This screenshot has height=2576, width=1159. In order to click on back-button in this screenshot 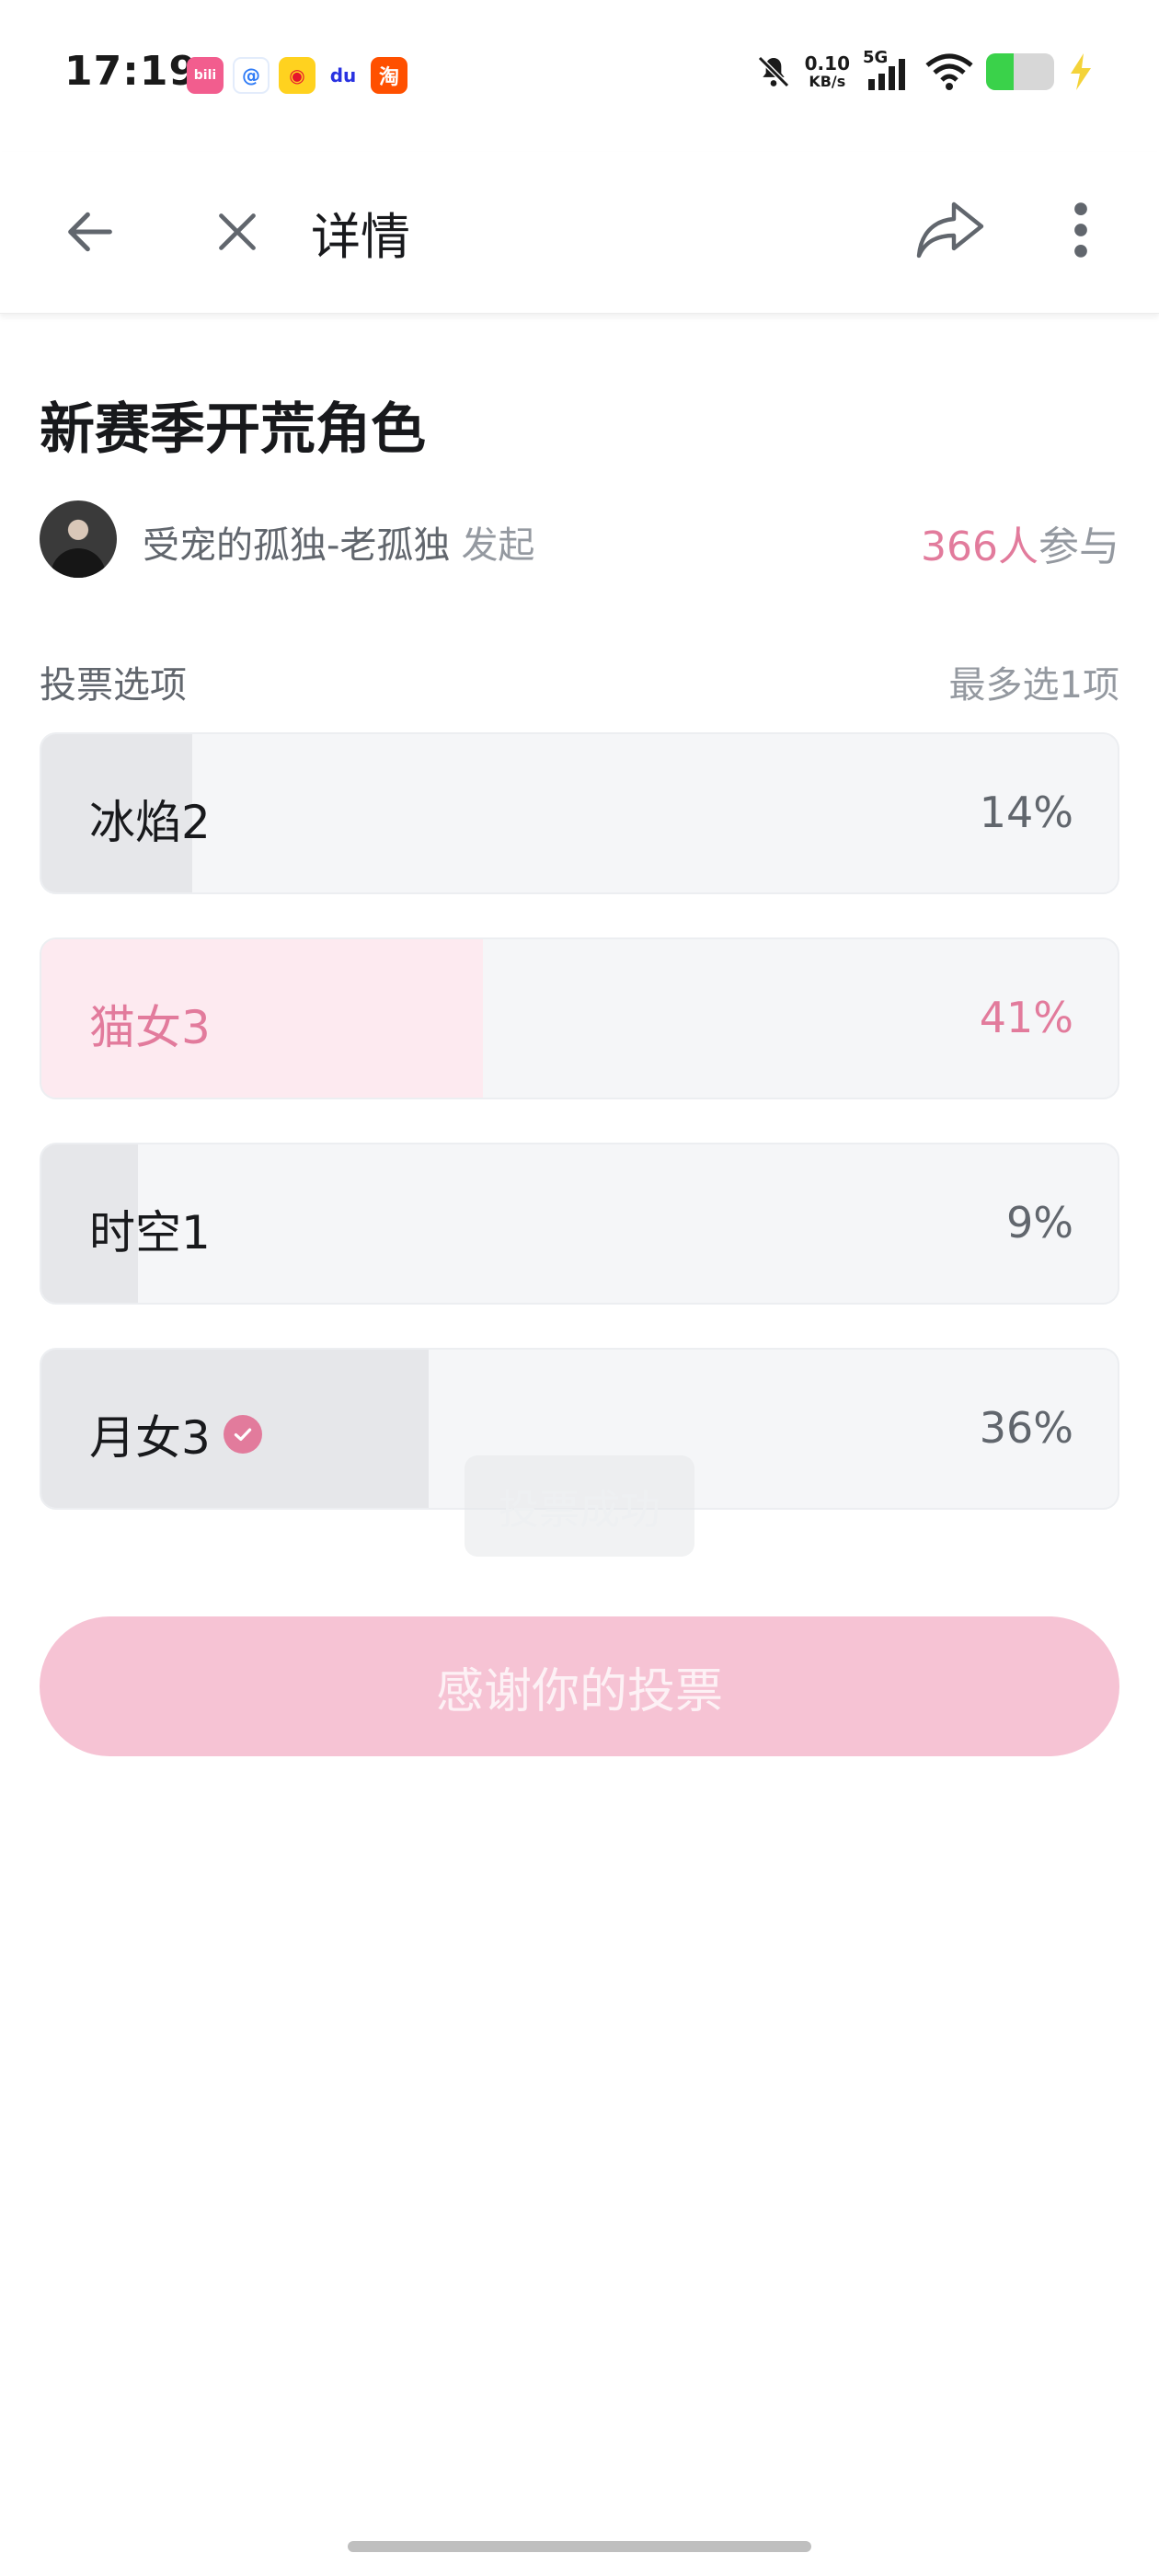, I will do `click(90, 232)`.